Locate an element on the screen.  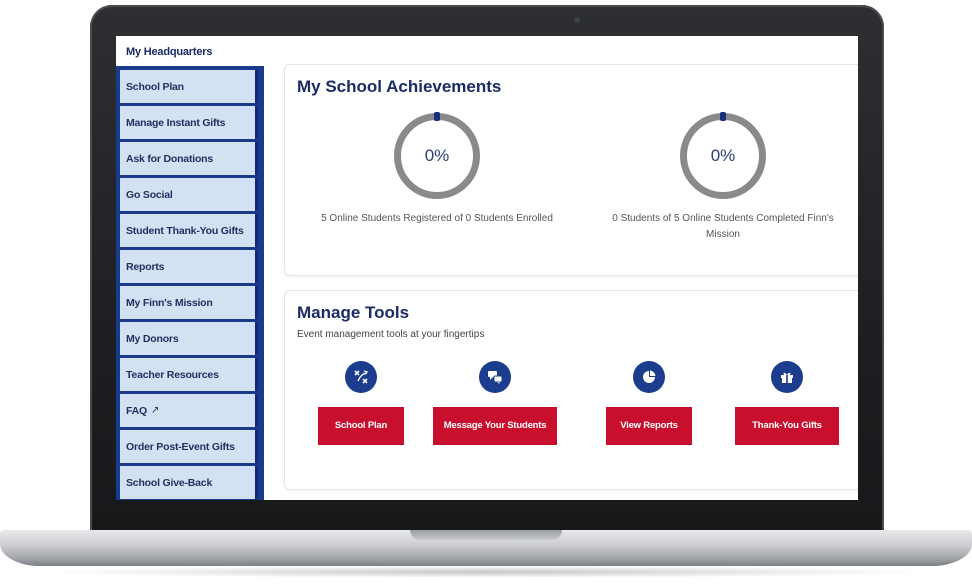
sidebar-item-school-plan: School Plan is located at coordinates (189, 86).